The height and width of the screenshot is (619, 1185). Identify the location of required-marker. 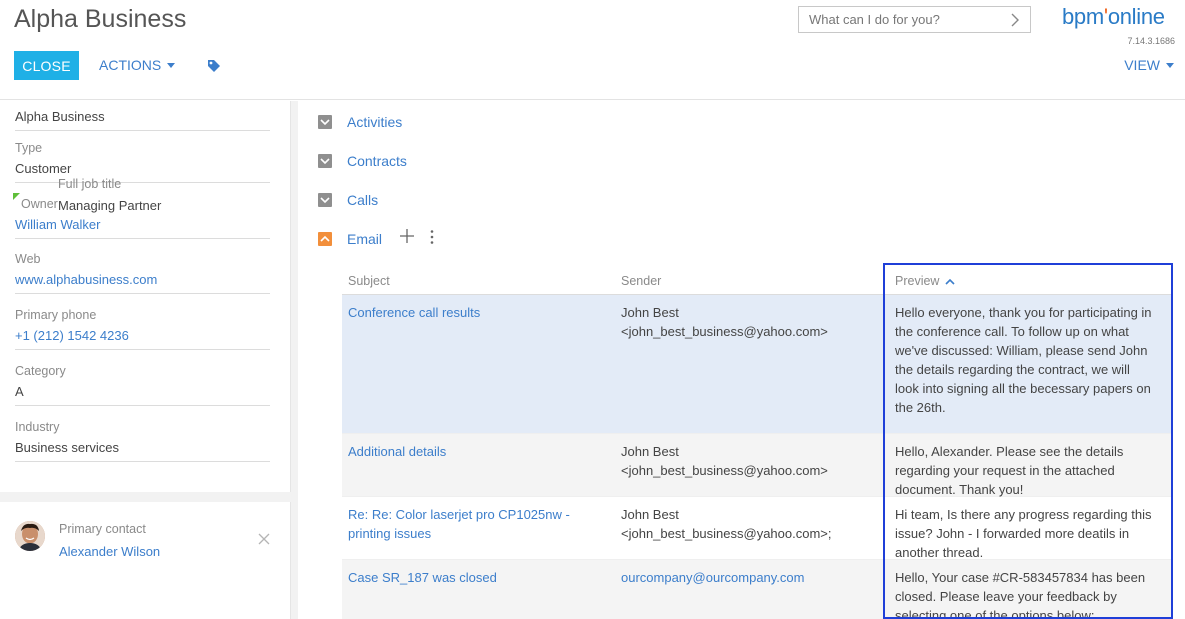
(16, 196).